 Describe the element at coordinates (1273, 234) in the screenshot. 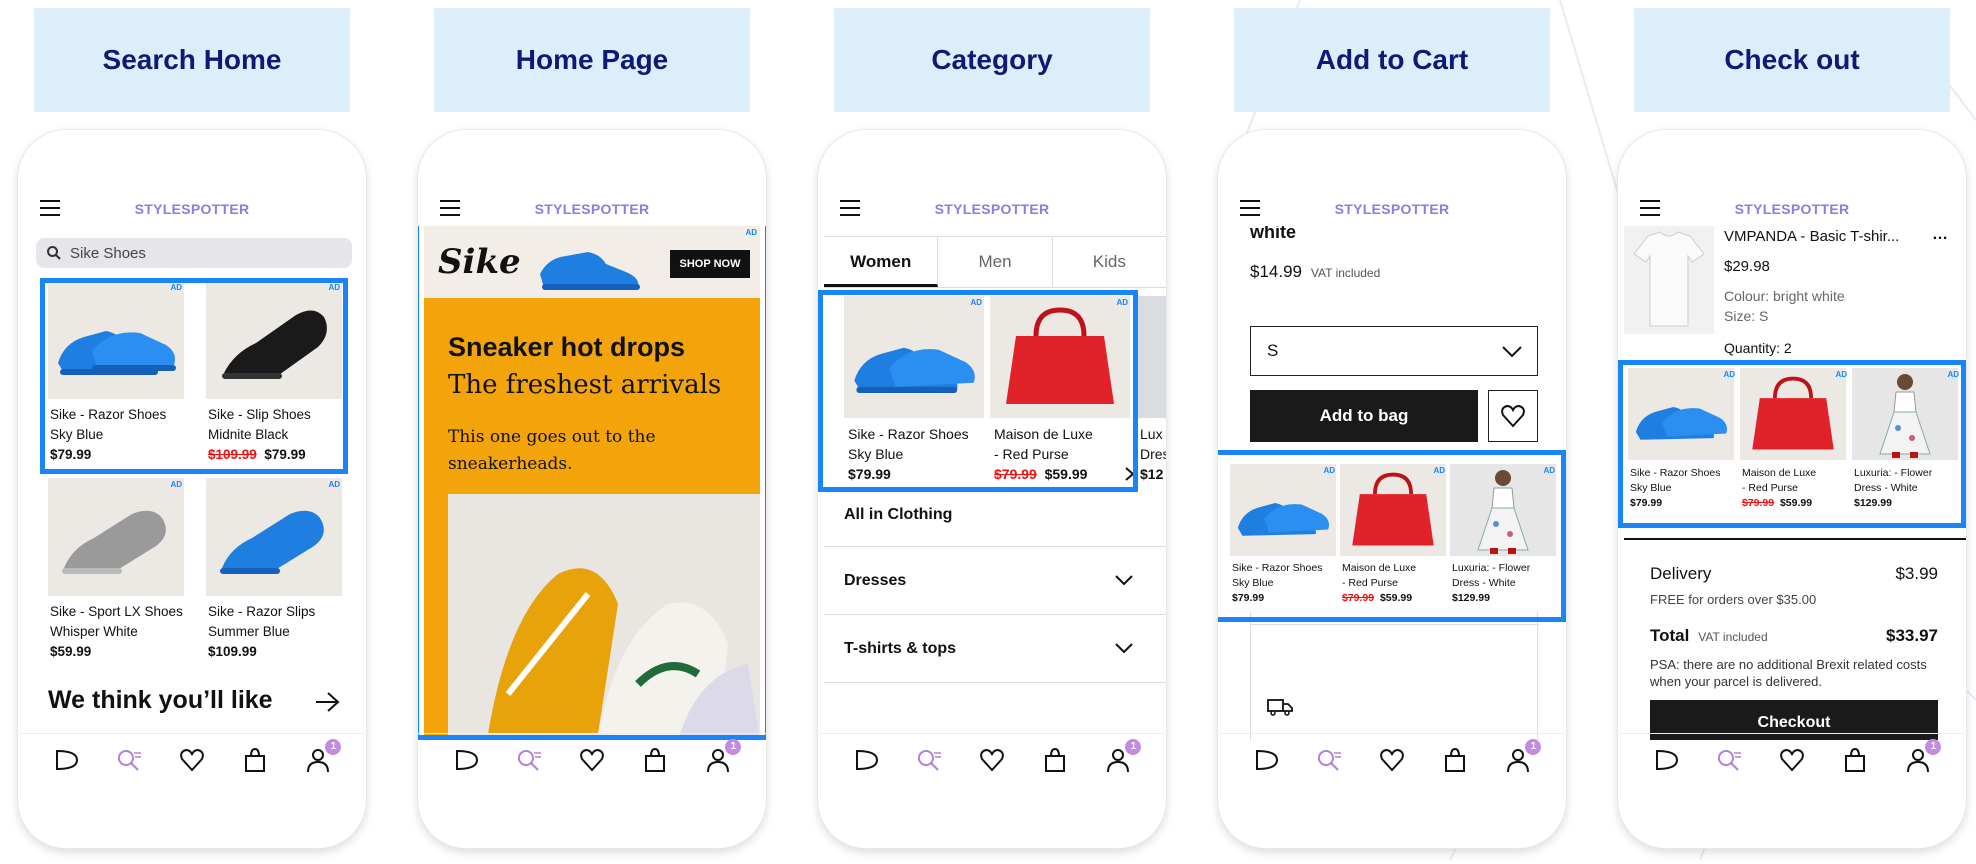

I see `product-color: white` at that location.